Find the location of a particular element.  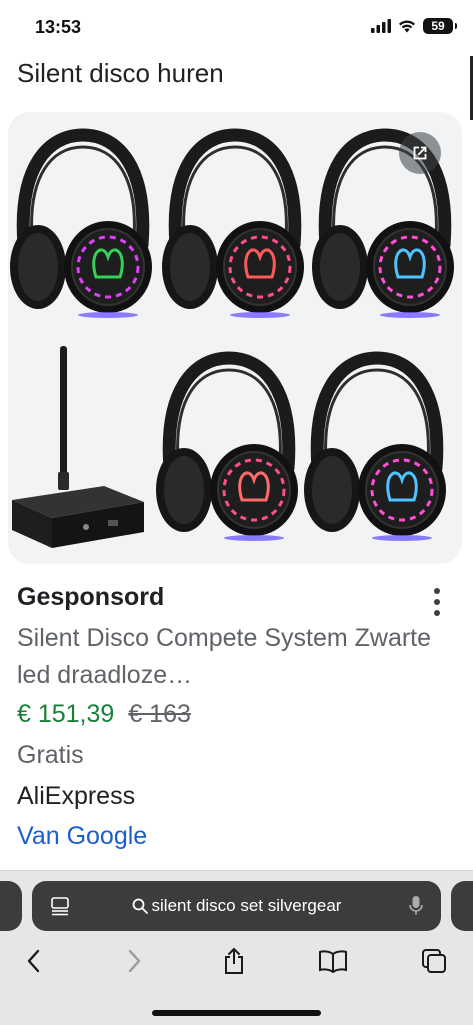

back-button is located at coordinates (33, 961).